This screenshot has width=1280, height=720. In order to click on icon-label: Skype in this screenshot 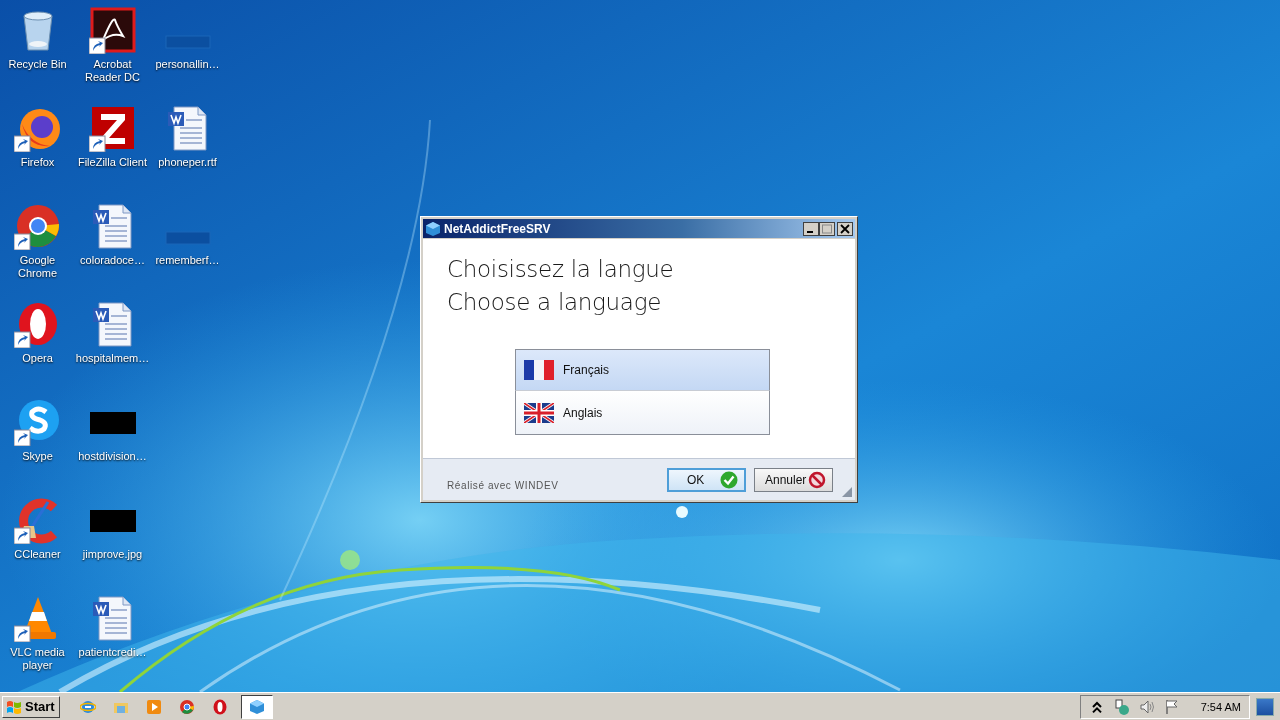, I will do `click(37, 456)`.